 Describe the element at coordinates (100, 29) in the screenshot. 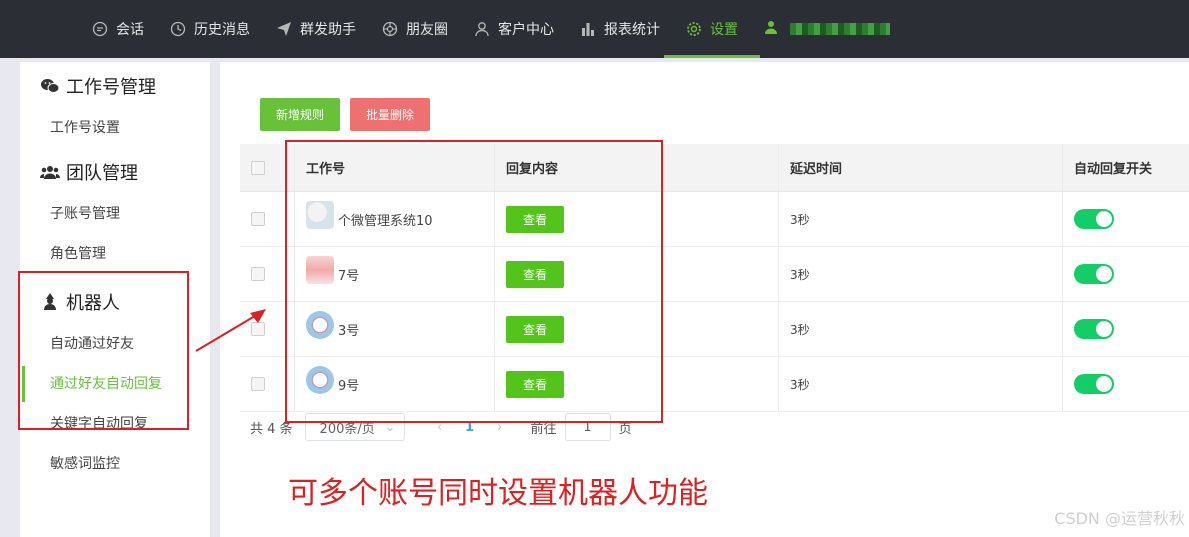

I see `chat-icon` at that location.